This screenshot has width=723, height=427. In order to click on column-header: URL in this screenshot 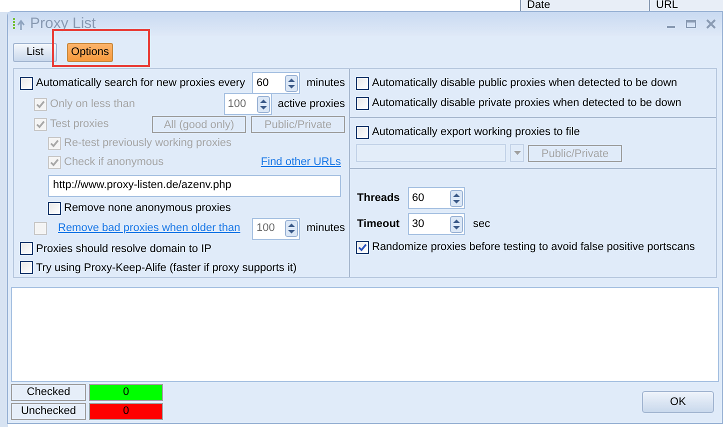, I will do `click(664, 6)`.